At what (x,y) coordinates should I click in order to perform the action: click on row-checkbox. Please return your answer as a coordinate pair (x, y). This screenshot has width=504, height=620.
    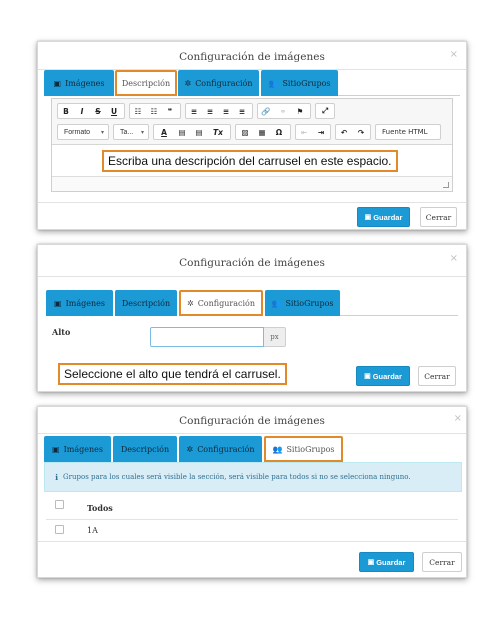
    Looking at the image, I should click on (59, 529).